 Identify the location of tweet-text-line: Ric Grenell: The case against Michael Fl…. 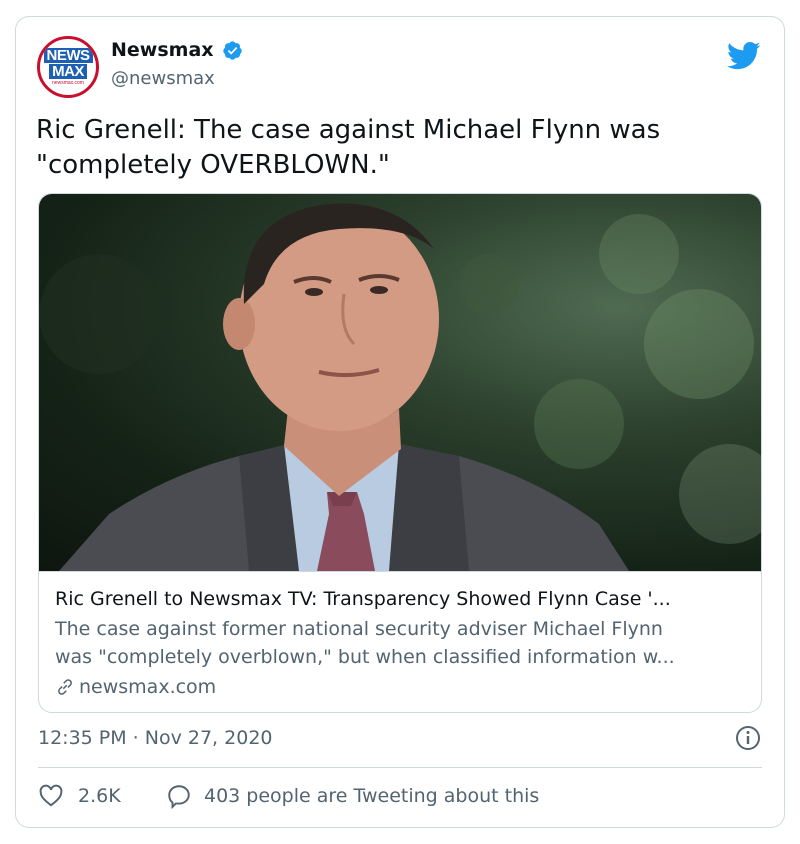
(348, 130).